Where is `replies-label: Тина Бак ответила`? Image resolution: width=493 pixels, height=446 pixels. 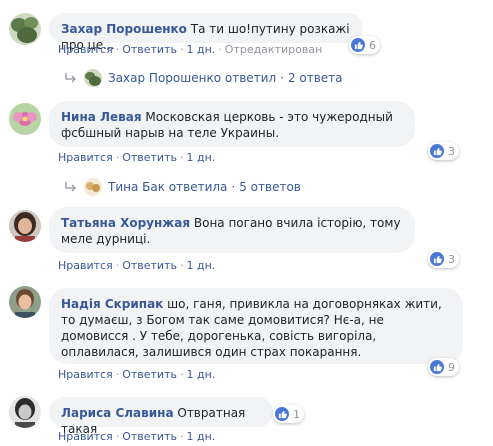 replies-label: Тина Бак ответила is located at coordinates (168, 187).